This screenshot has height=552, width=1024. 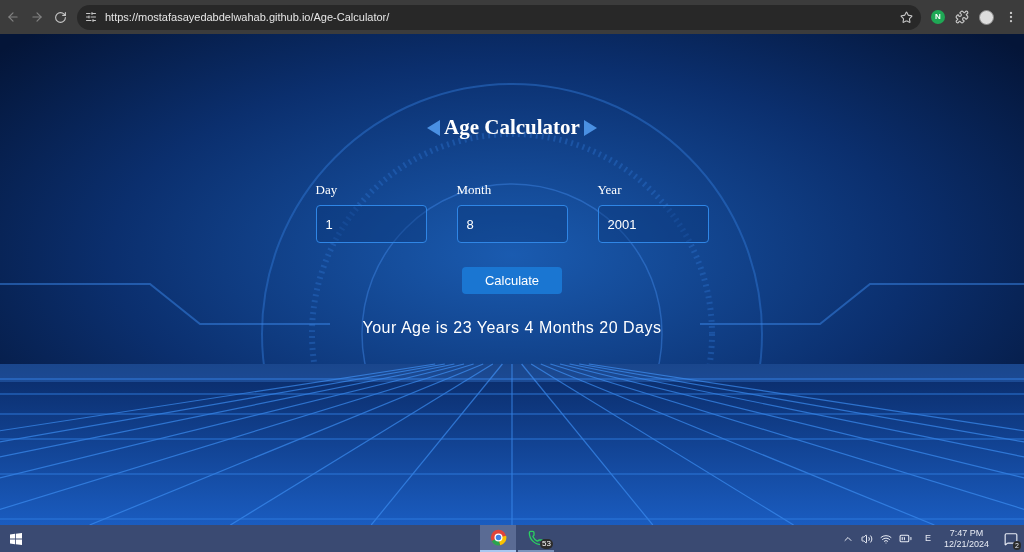 What do you see at coordinates (512, 224) in the screenshot?
I see `input-field: 8` at bounding box center [512, 224].